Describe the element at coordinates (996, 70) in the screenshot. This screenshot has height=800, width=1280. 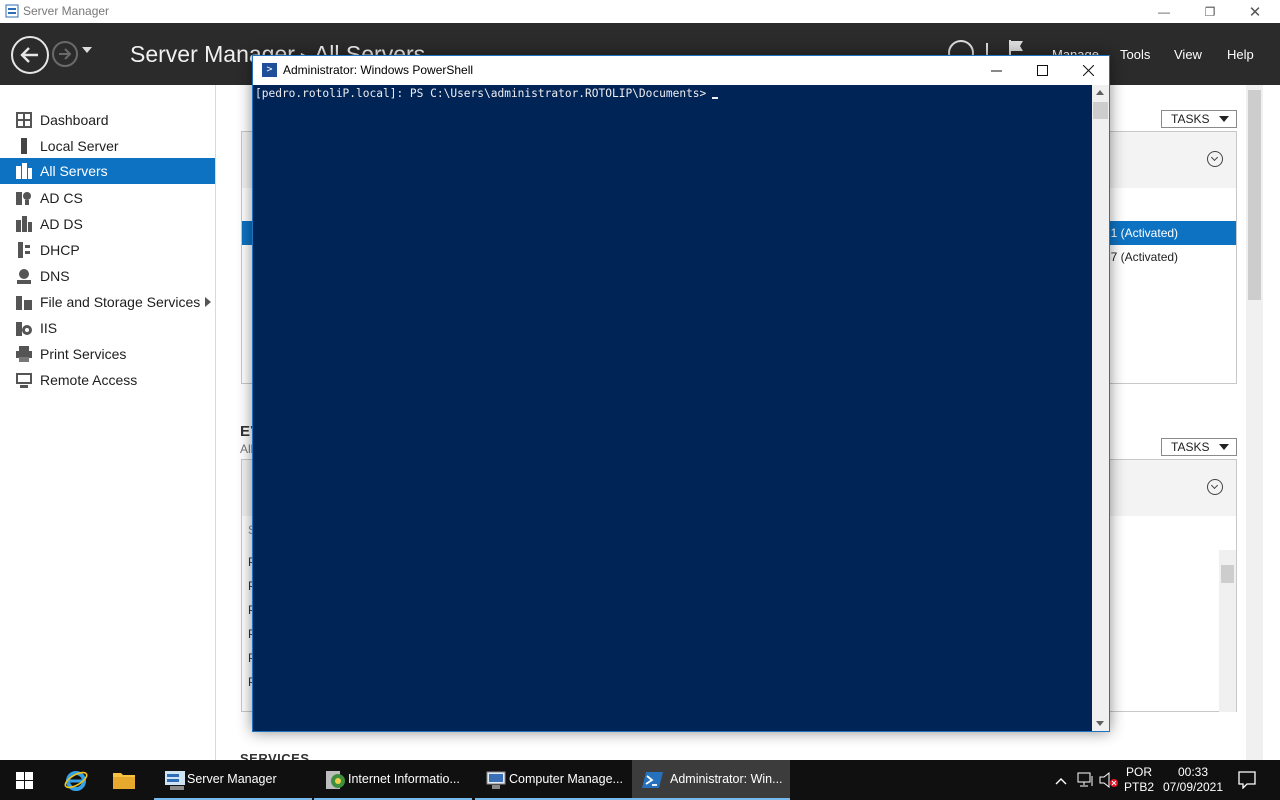
I see `ps-minimize-button` at that location.